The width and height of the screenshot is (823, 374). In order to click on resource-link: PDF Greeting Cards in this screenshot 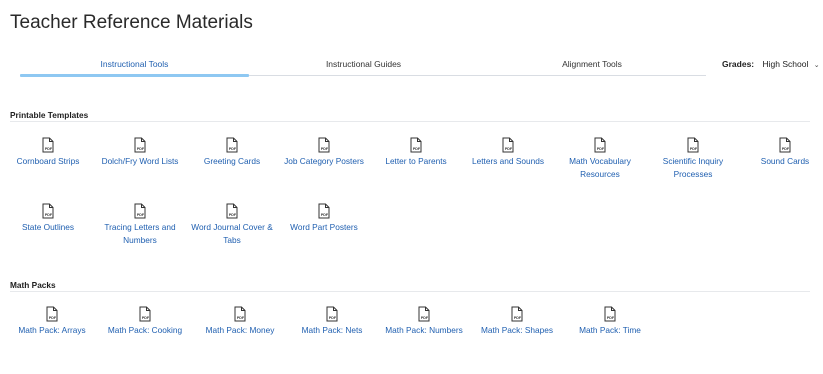, I will do `click(232, 152)`.